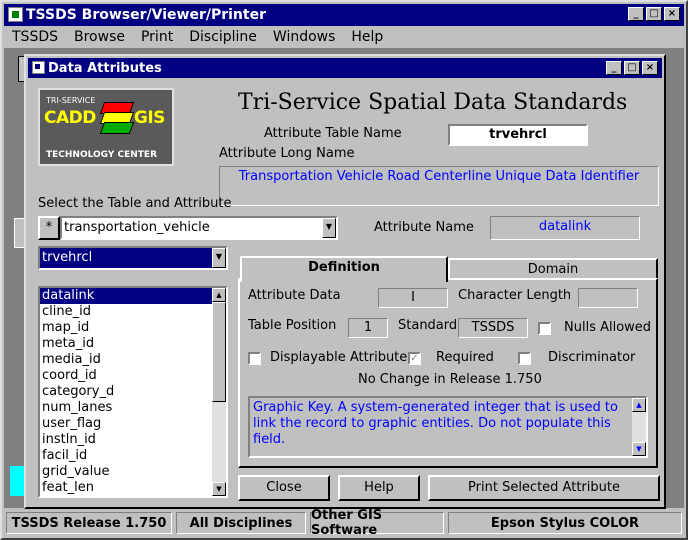  I want to click on dialog-titlebar: Data Attributes _ □ ×, so click(345, 68).